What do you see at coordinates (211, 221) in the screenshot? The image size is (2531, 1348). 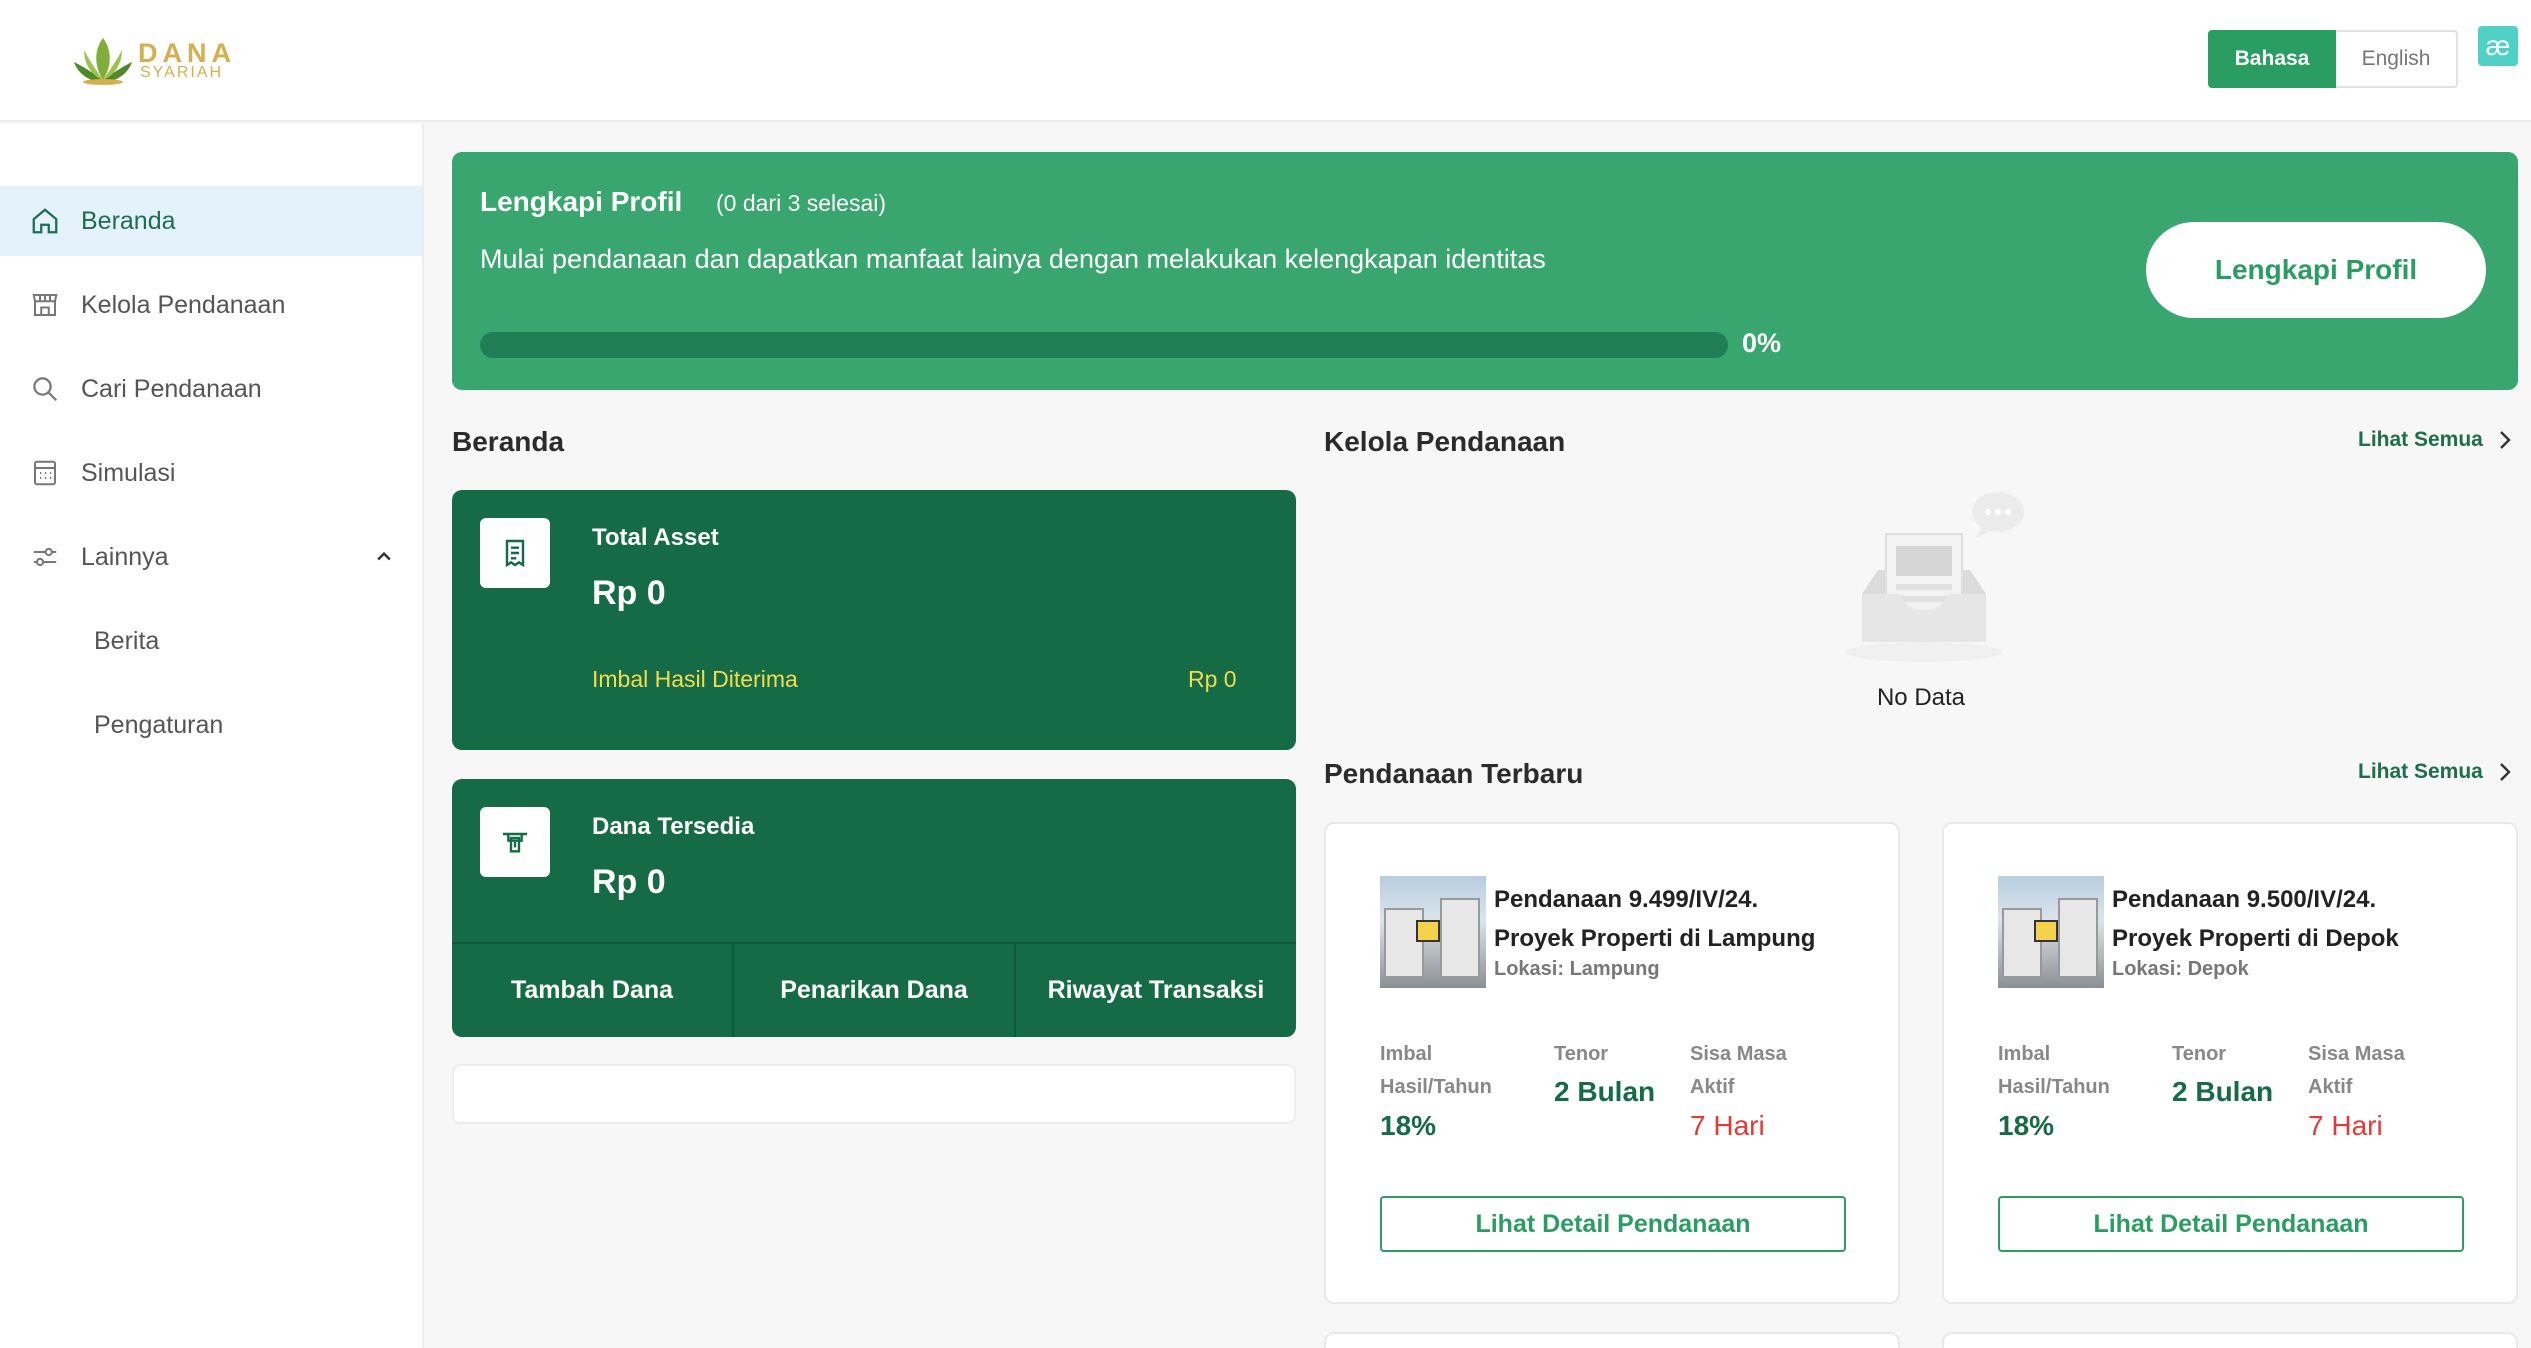 I see `sidebar-item-beranda: Beranda` at bounding box center [211, 221].